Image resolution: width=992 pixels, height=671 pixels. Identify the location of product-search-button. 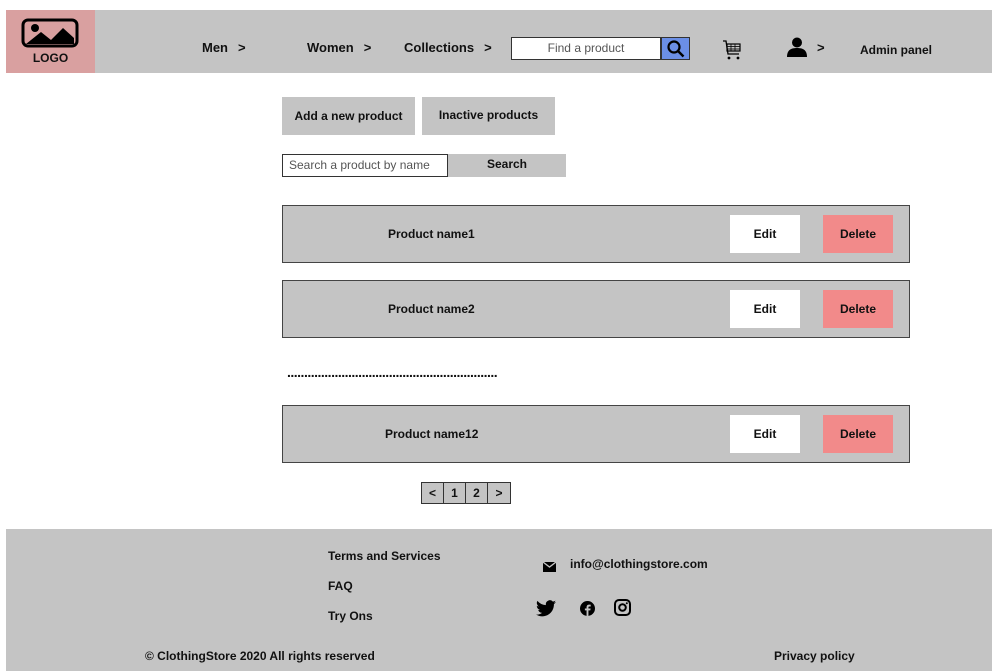
(675, 48).